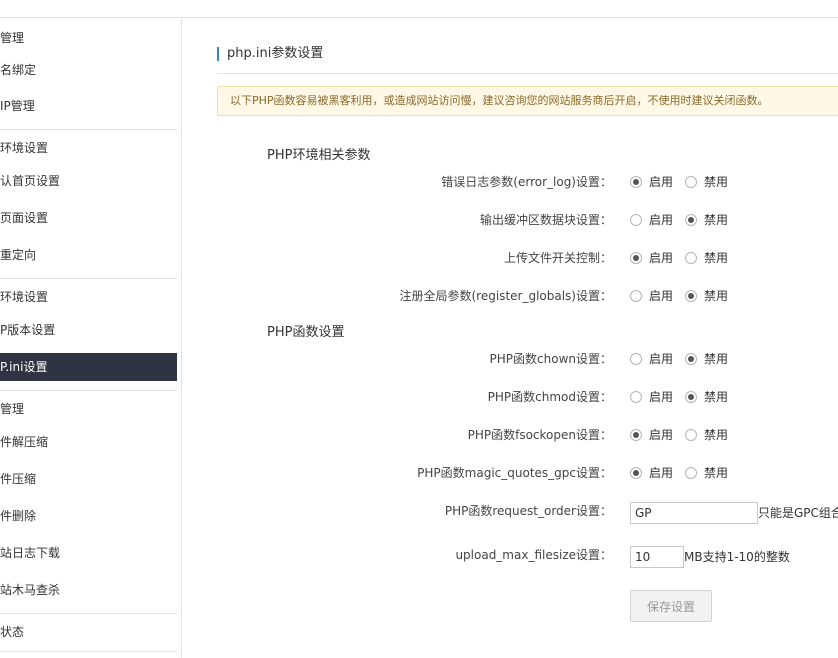 The height and width of the screenshot is (658, 838). What do you see at coordinates (88, 367) in the screenshot?
I see `sidebar-item-php-ini-active: P.ini设置` at bounding box center [88, 367].